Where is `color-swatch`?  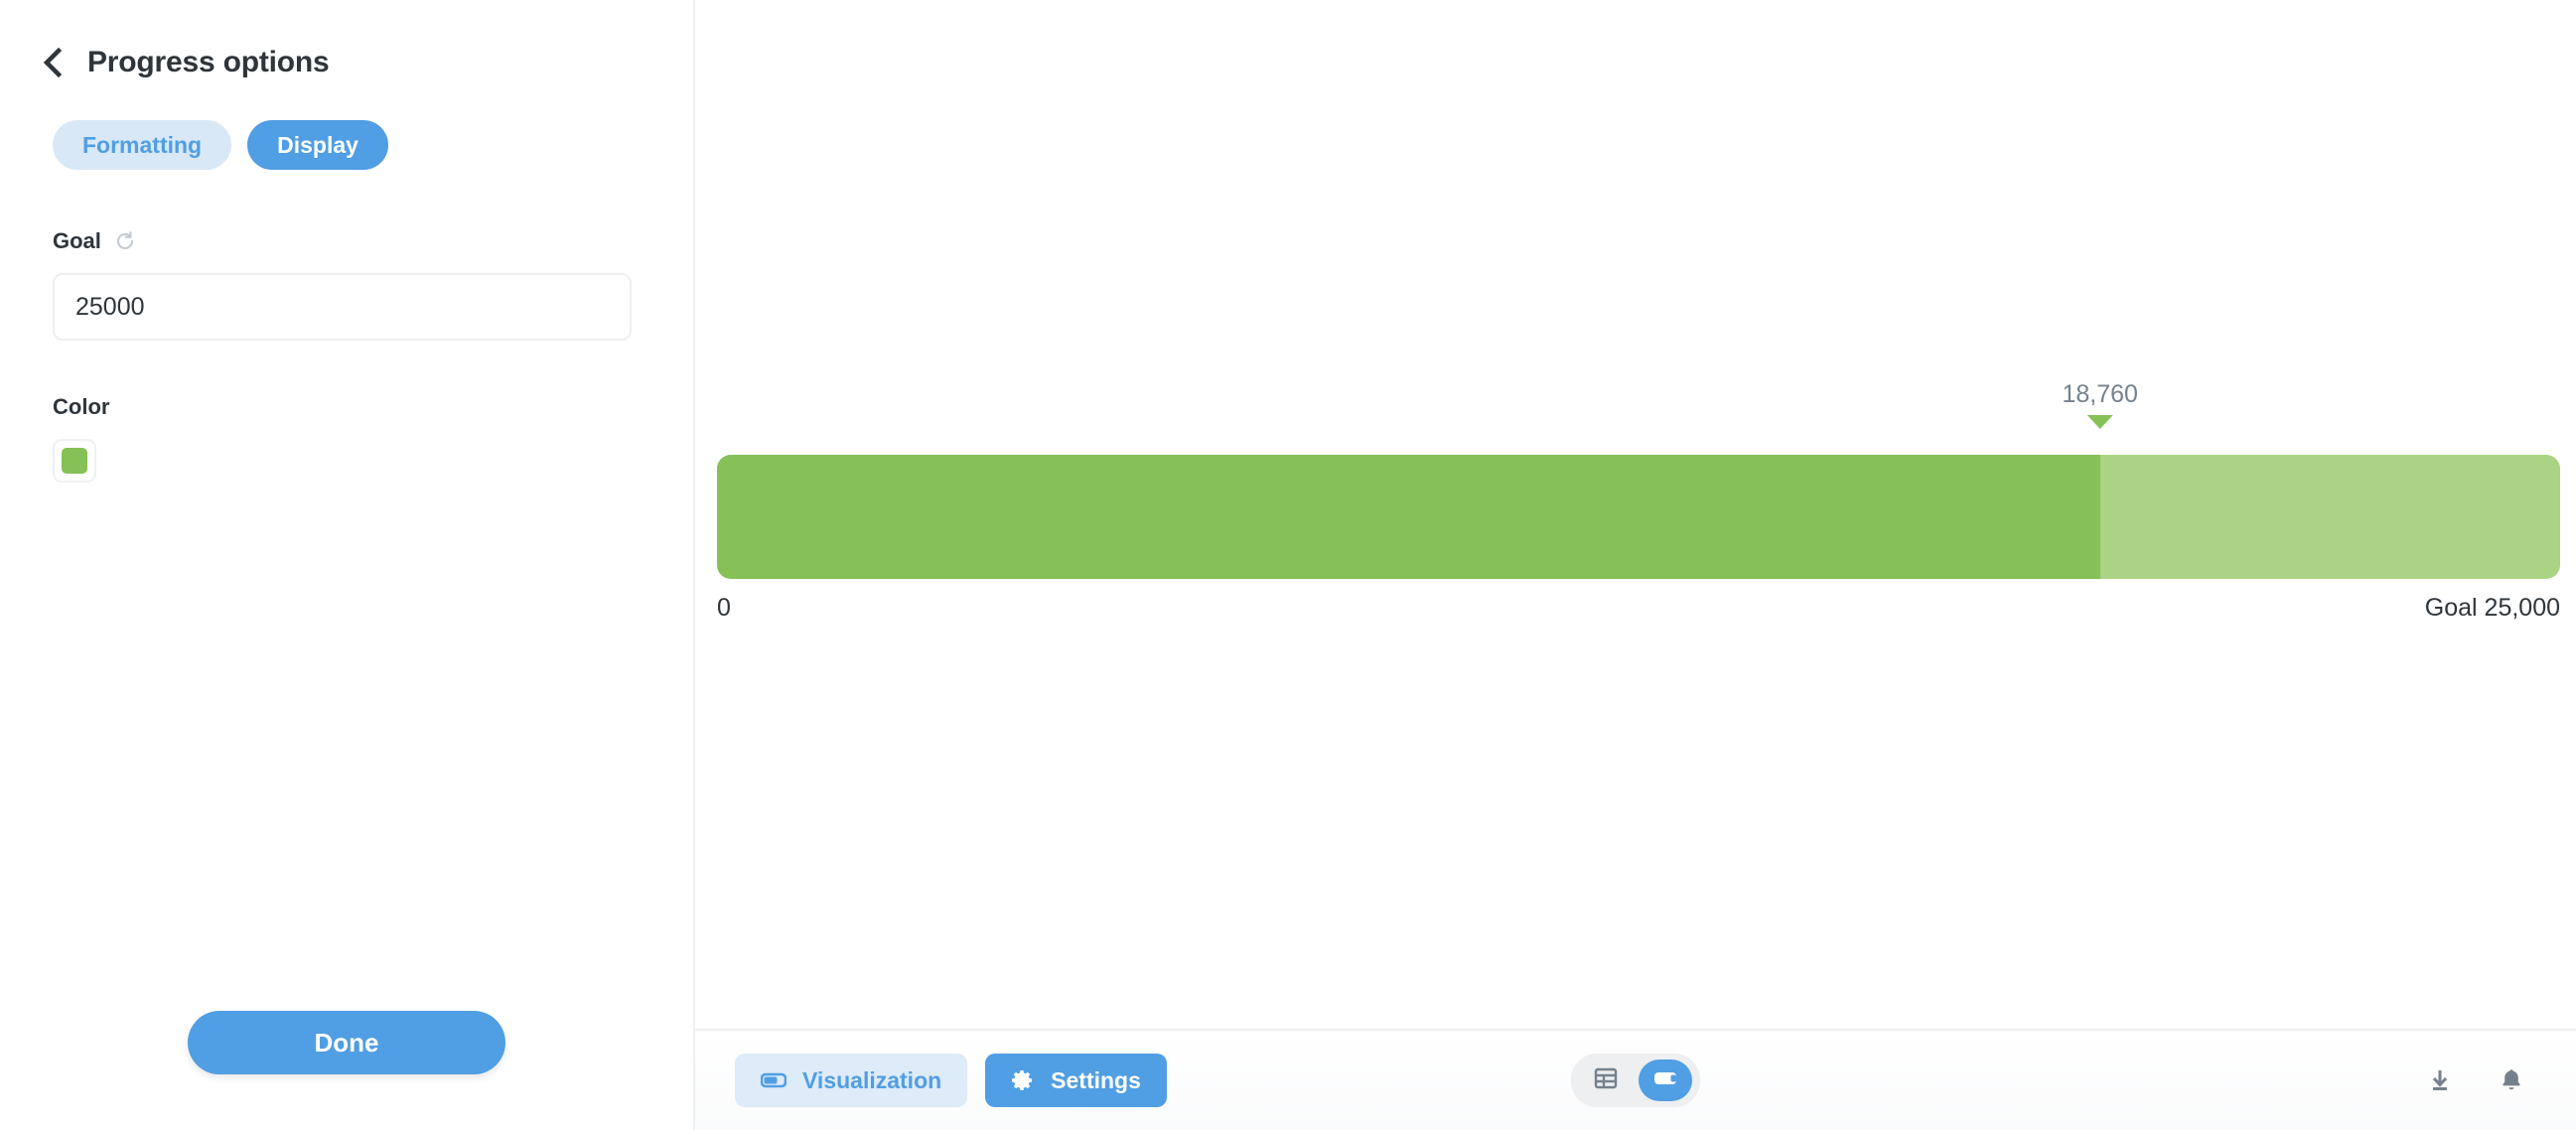
color-swatch is located at coordinates (74, 461).